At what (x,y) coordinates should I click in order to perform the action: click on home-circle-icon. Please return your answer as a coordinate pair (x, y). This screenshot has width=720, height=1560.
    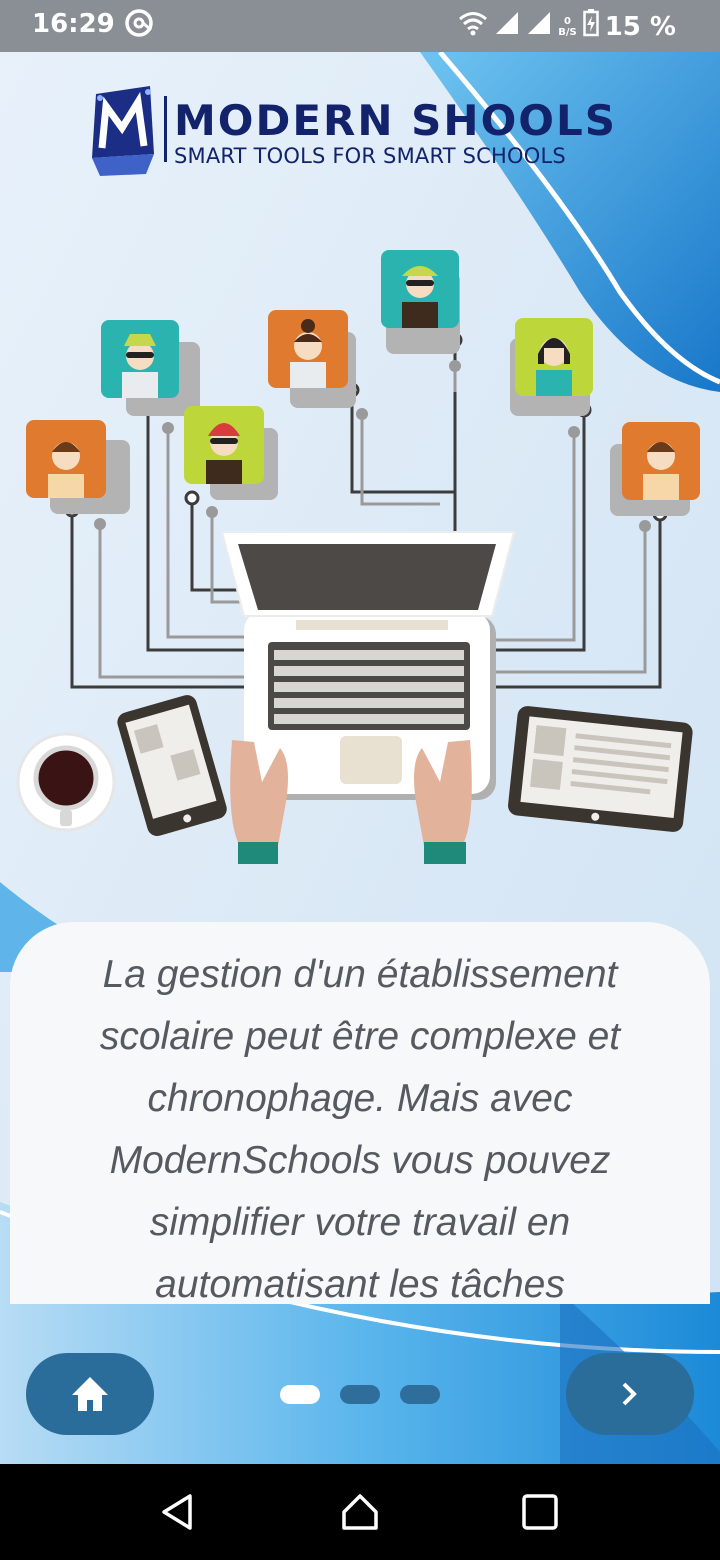
    Looking at the image, I should click on (360, 1512).